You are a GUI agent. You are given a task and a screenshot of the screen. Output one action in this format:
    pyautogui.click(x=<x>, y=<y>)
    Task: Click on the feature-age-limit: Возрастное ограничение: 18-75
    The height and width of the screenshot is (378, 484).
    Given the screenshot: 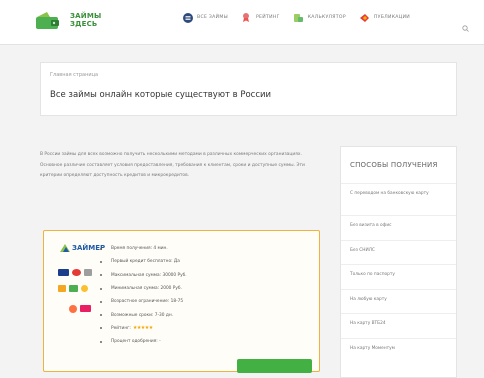 What is the action you would take?
    pyautogui.click(x=143, y=301)
    